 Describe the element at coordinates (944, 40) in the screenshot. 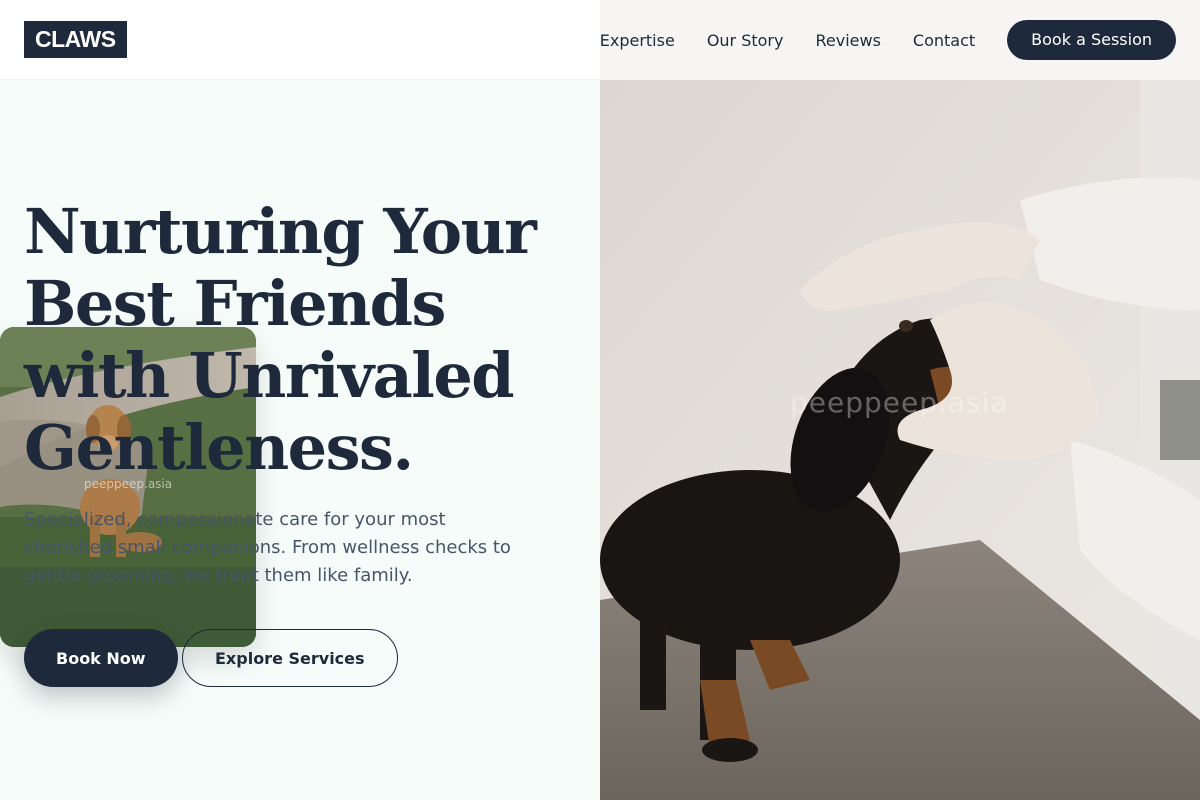

I see `nav-link-contact: Contact` at that location.